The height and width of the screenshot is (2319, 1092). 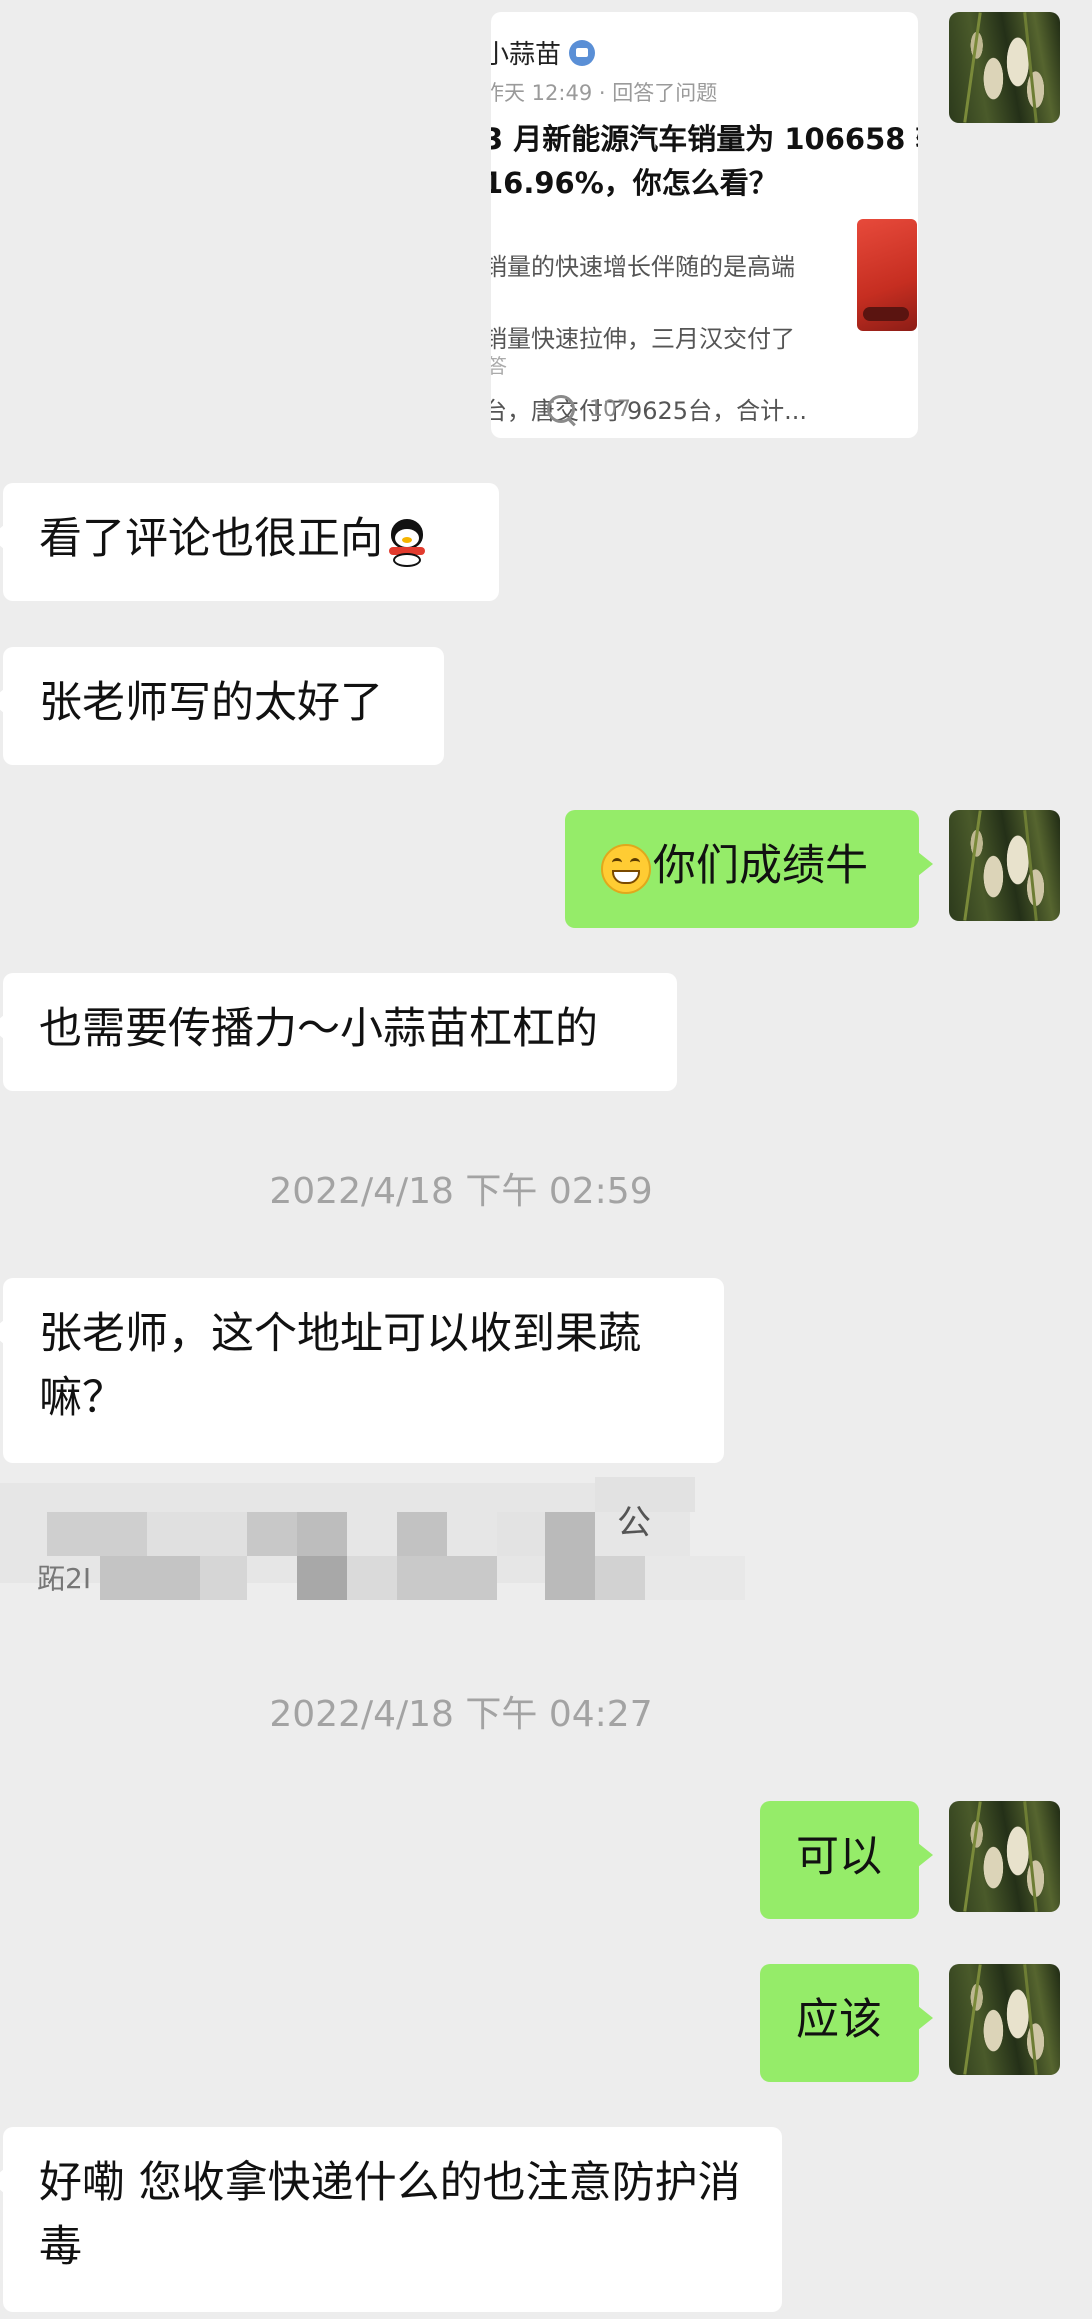 What do you see at coordinates (407, 542) in the screenshot?
I see `qq-penguin-emoji` at bounding box center [407, 542].